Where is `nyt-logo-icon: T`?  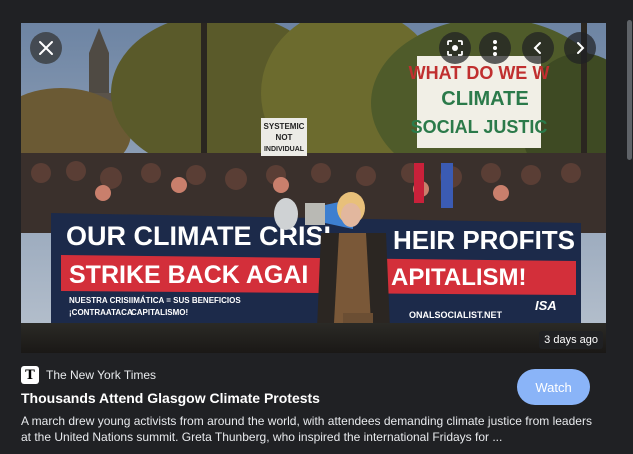
nyt-logo-icon: T is located at coordinates (30, 375).